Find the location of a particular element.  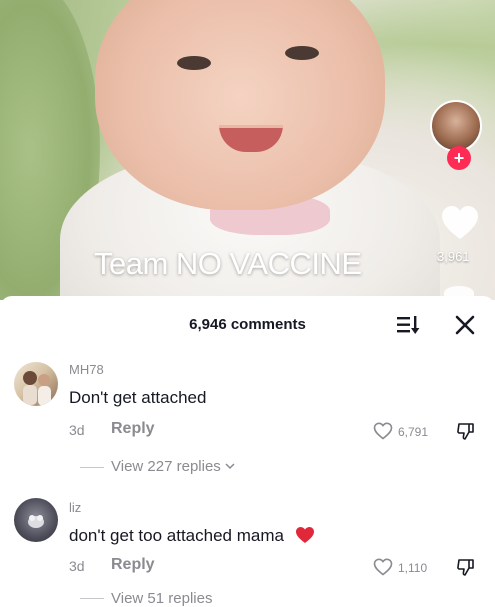

red-heart-emoji-icon is located at coordinates (304, 535).